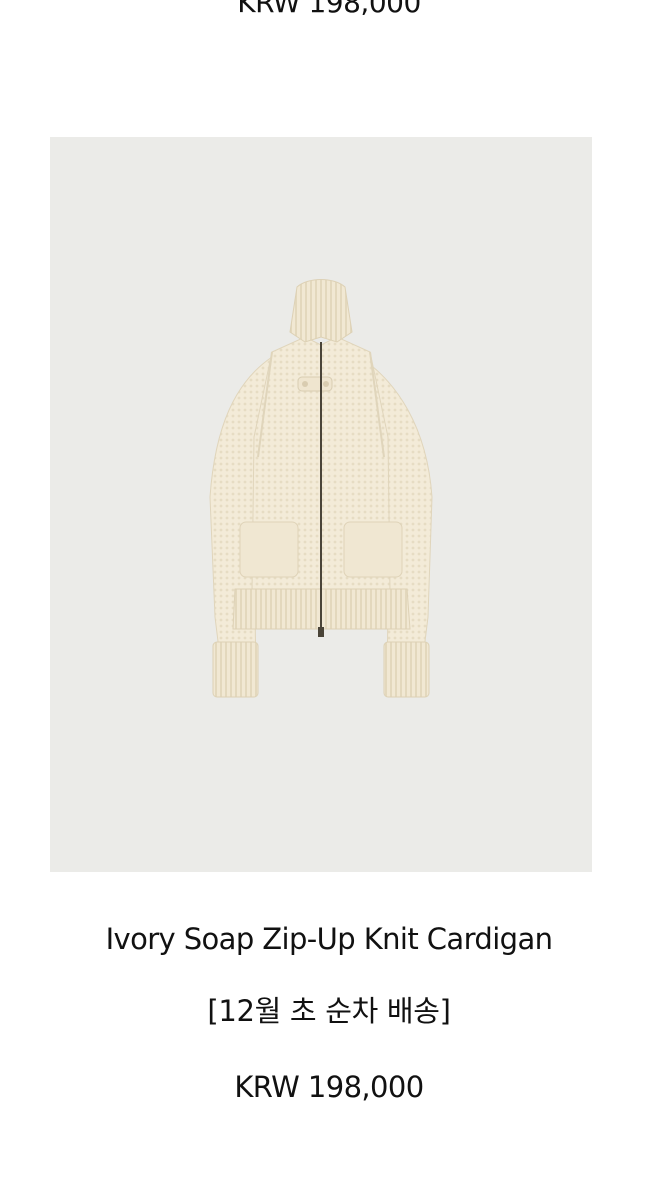 The height and width of the screenshot is (1200, 658). What do you see at coordinates (373, 549) in the screenshot?
I see `right-pocket` at bounding box center [373, 549].